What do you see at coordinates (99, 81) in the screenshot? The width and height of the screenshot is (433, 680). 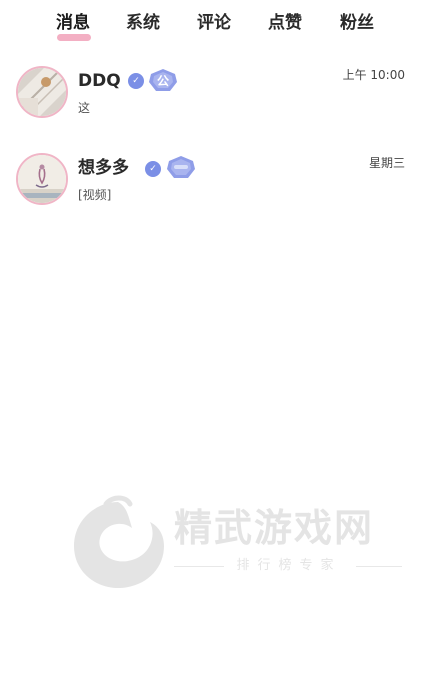 I see `contact-name: DDQ` at bounding box center [99, 81].